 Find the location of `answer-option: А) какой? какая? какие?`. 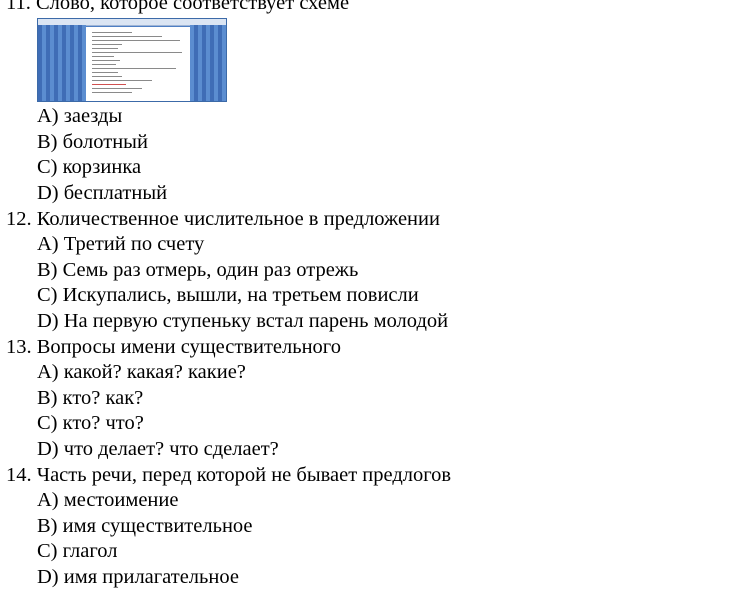

answer-option: А) какой? какая? какие? is located at coordinates (141, 372).